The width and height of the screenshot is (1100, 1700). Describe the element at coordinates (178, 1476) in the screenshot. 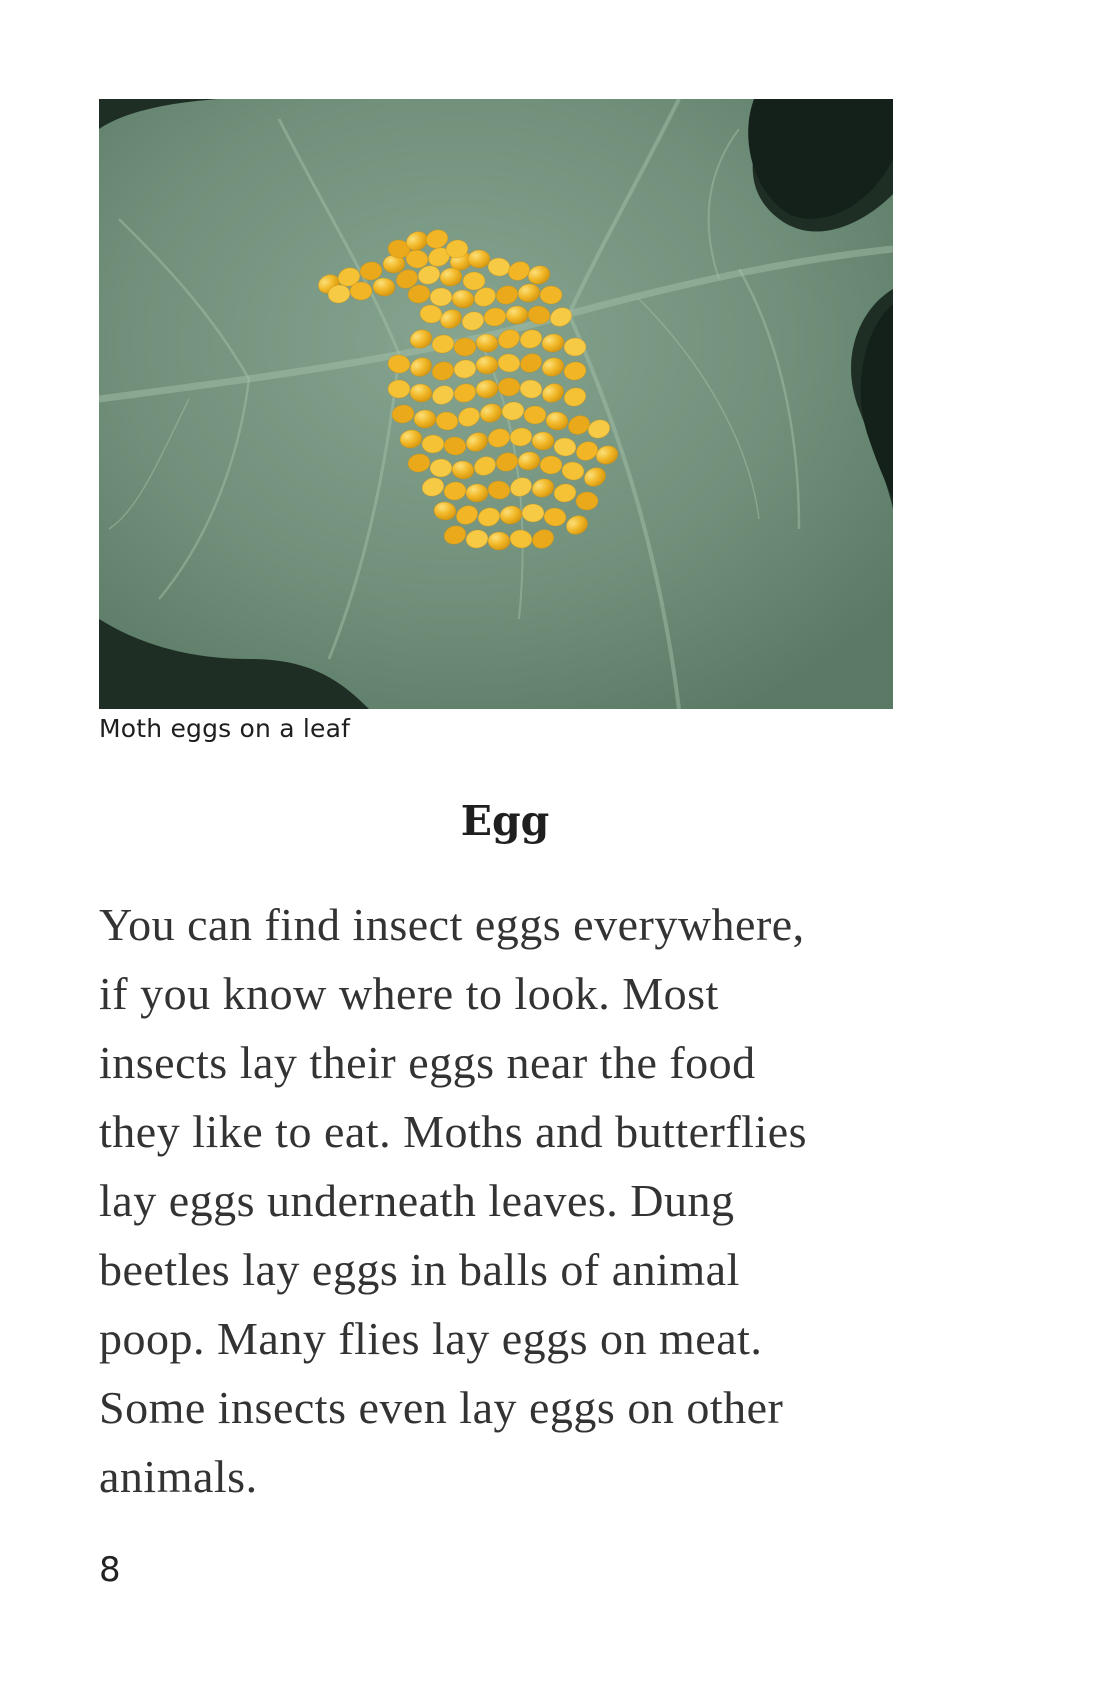

I see `body-line: animals.` at that location.